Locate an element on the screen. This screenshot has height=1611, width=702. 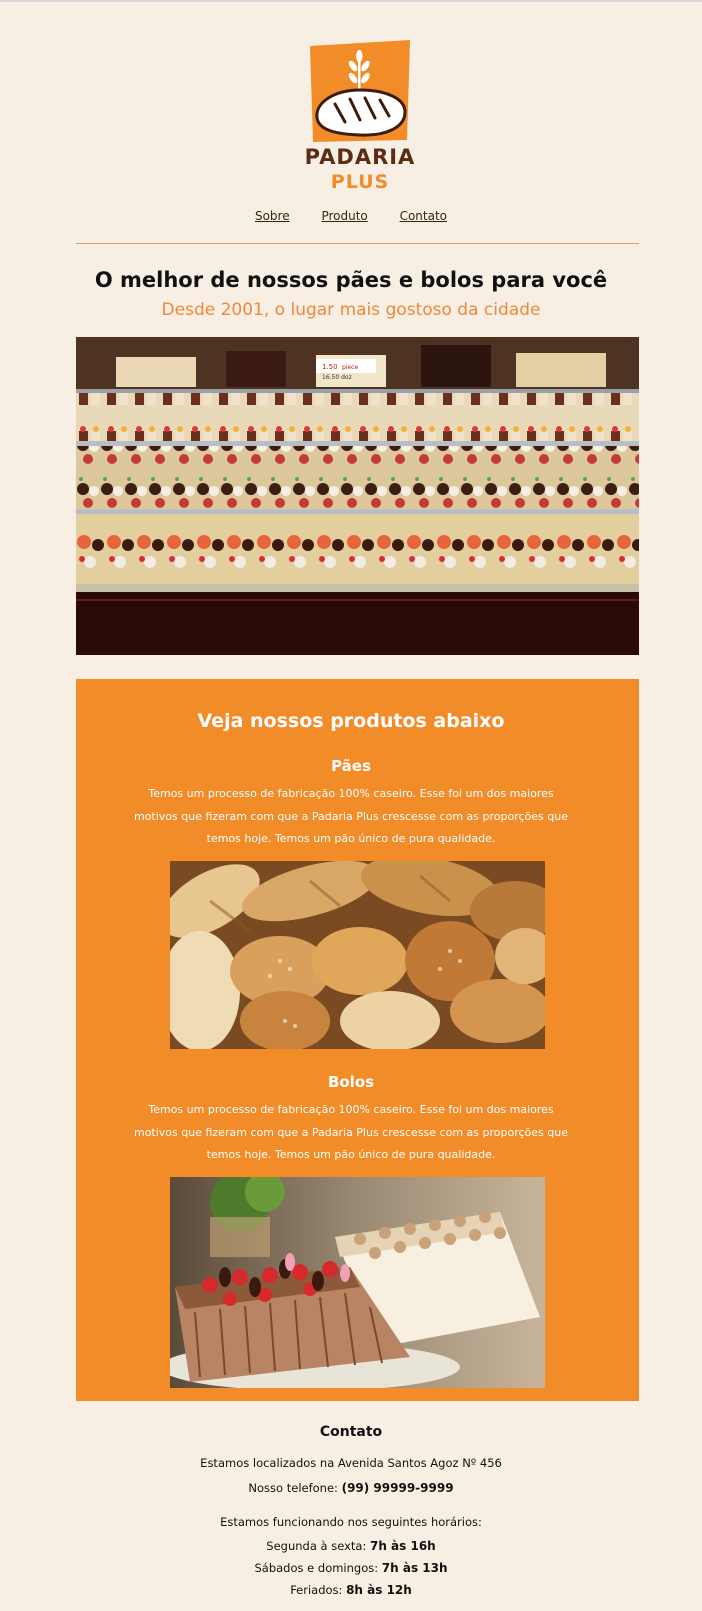
hours-weekdays: Segunda à sexta: 7h às 16h is located at coordinates (351, 1546).